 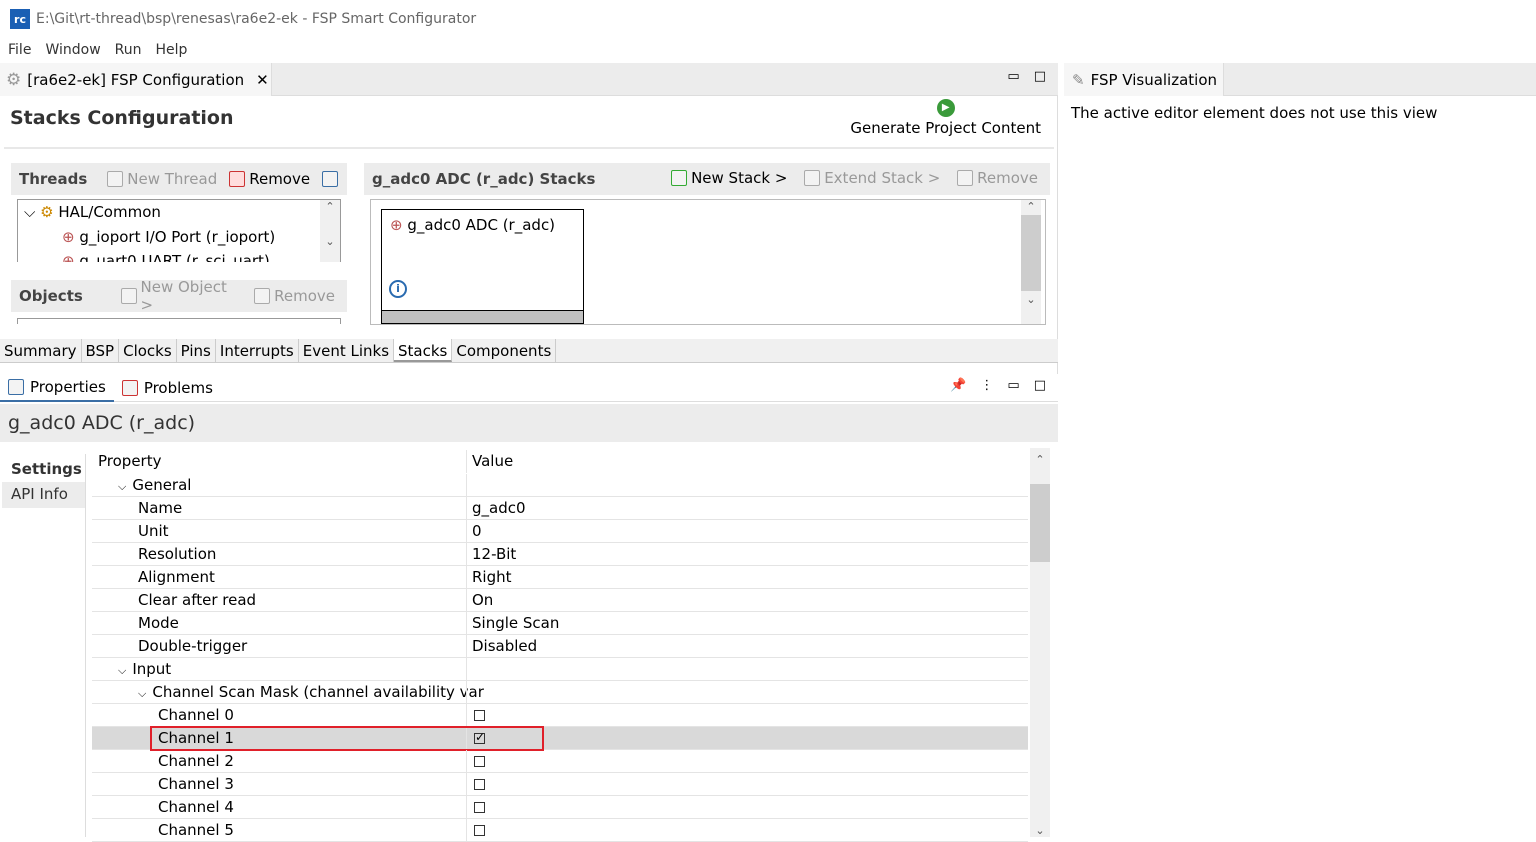 I want to click on property-label: Resolution, so click(x=177, y=554).